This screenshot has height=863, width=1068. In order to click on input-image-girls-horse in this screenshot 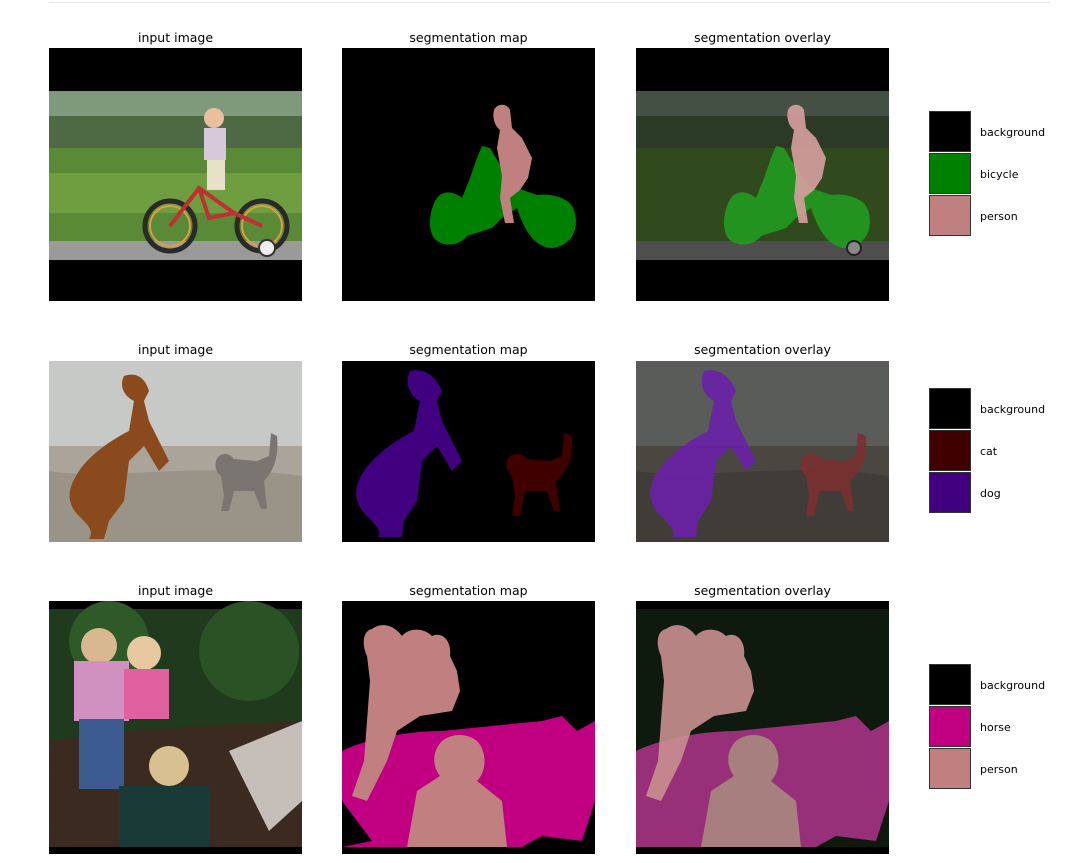, I will do `click(175, 727)`.